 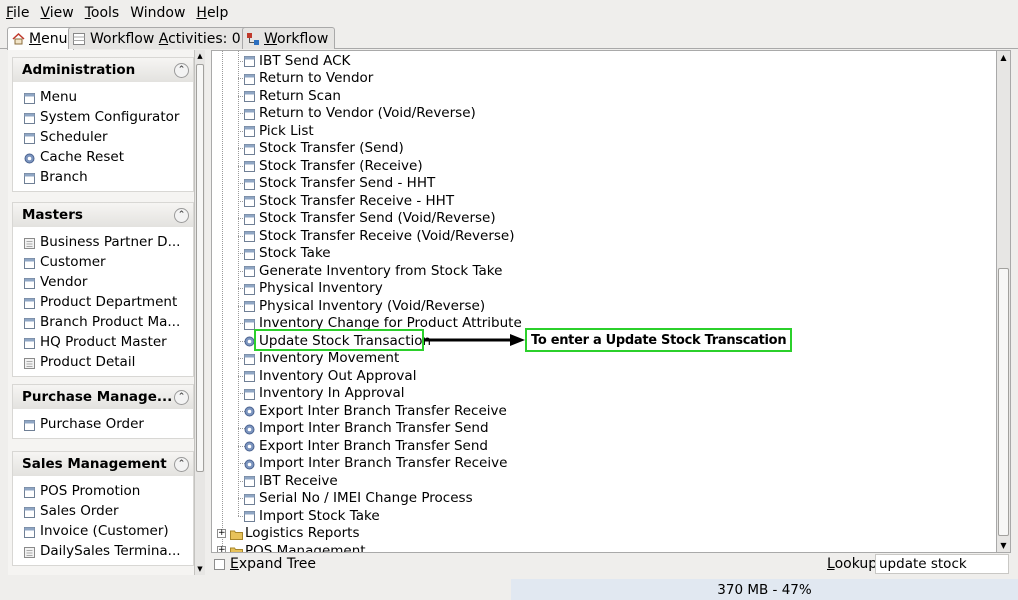 I want to click on tree-item: IBT Send ACK, so click(x=297, y=61).